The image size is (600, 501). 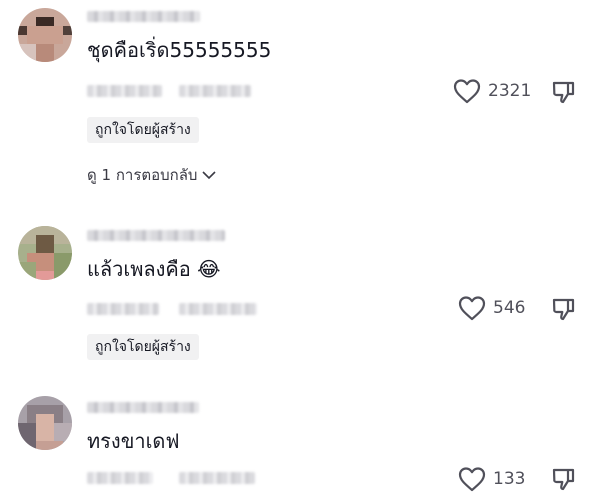 I want to click on like-button: 2321, so click(x=491, y=91).